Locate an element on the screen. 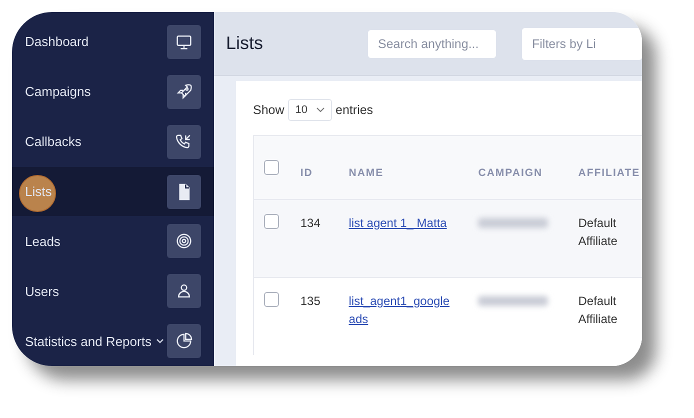  id-cell: 135 is located at coordinates (310, 301).